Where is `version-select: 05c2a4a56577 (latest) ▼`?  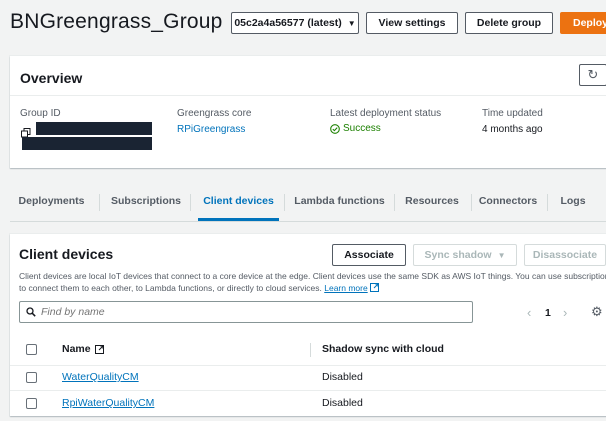
version-select: 05c2a4a56577 (latest) ▼ is located at coordinates (295, 23).